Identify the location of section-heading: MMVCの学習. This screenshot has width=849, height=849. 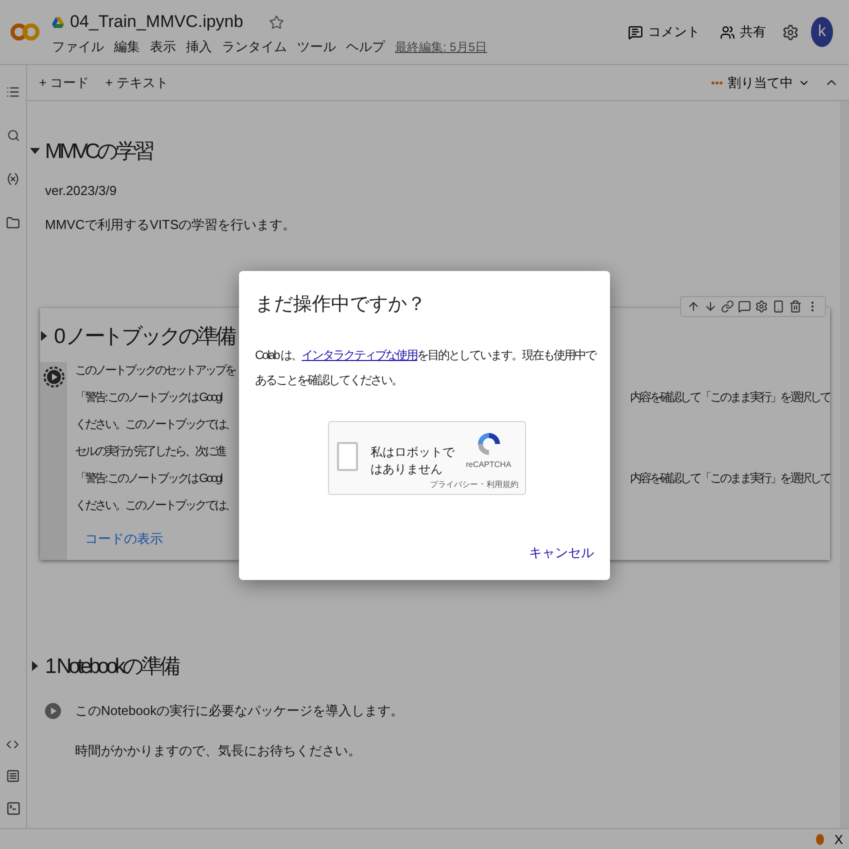
(98, 152).